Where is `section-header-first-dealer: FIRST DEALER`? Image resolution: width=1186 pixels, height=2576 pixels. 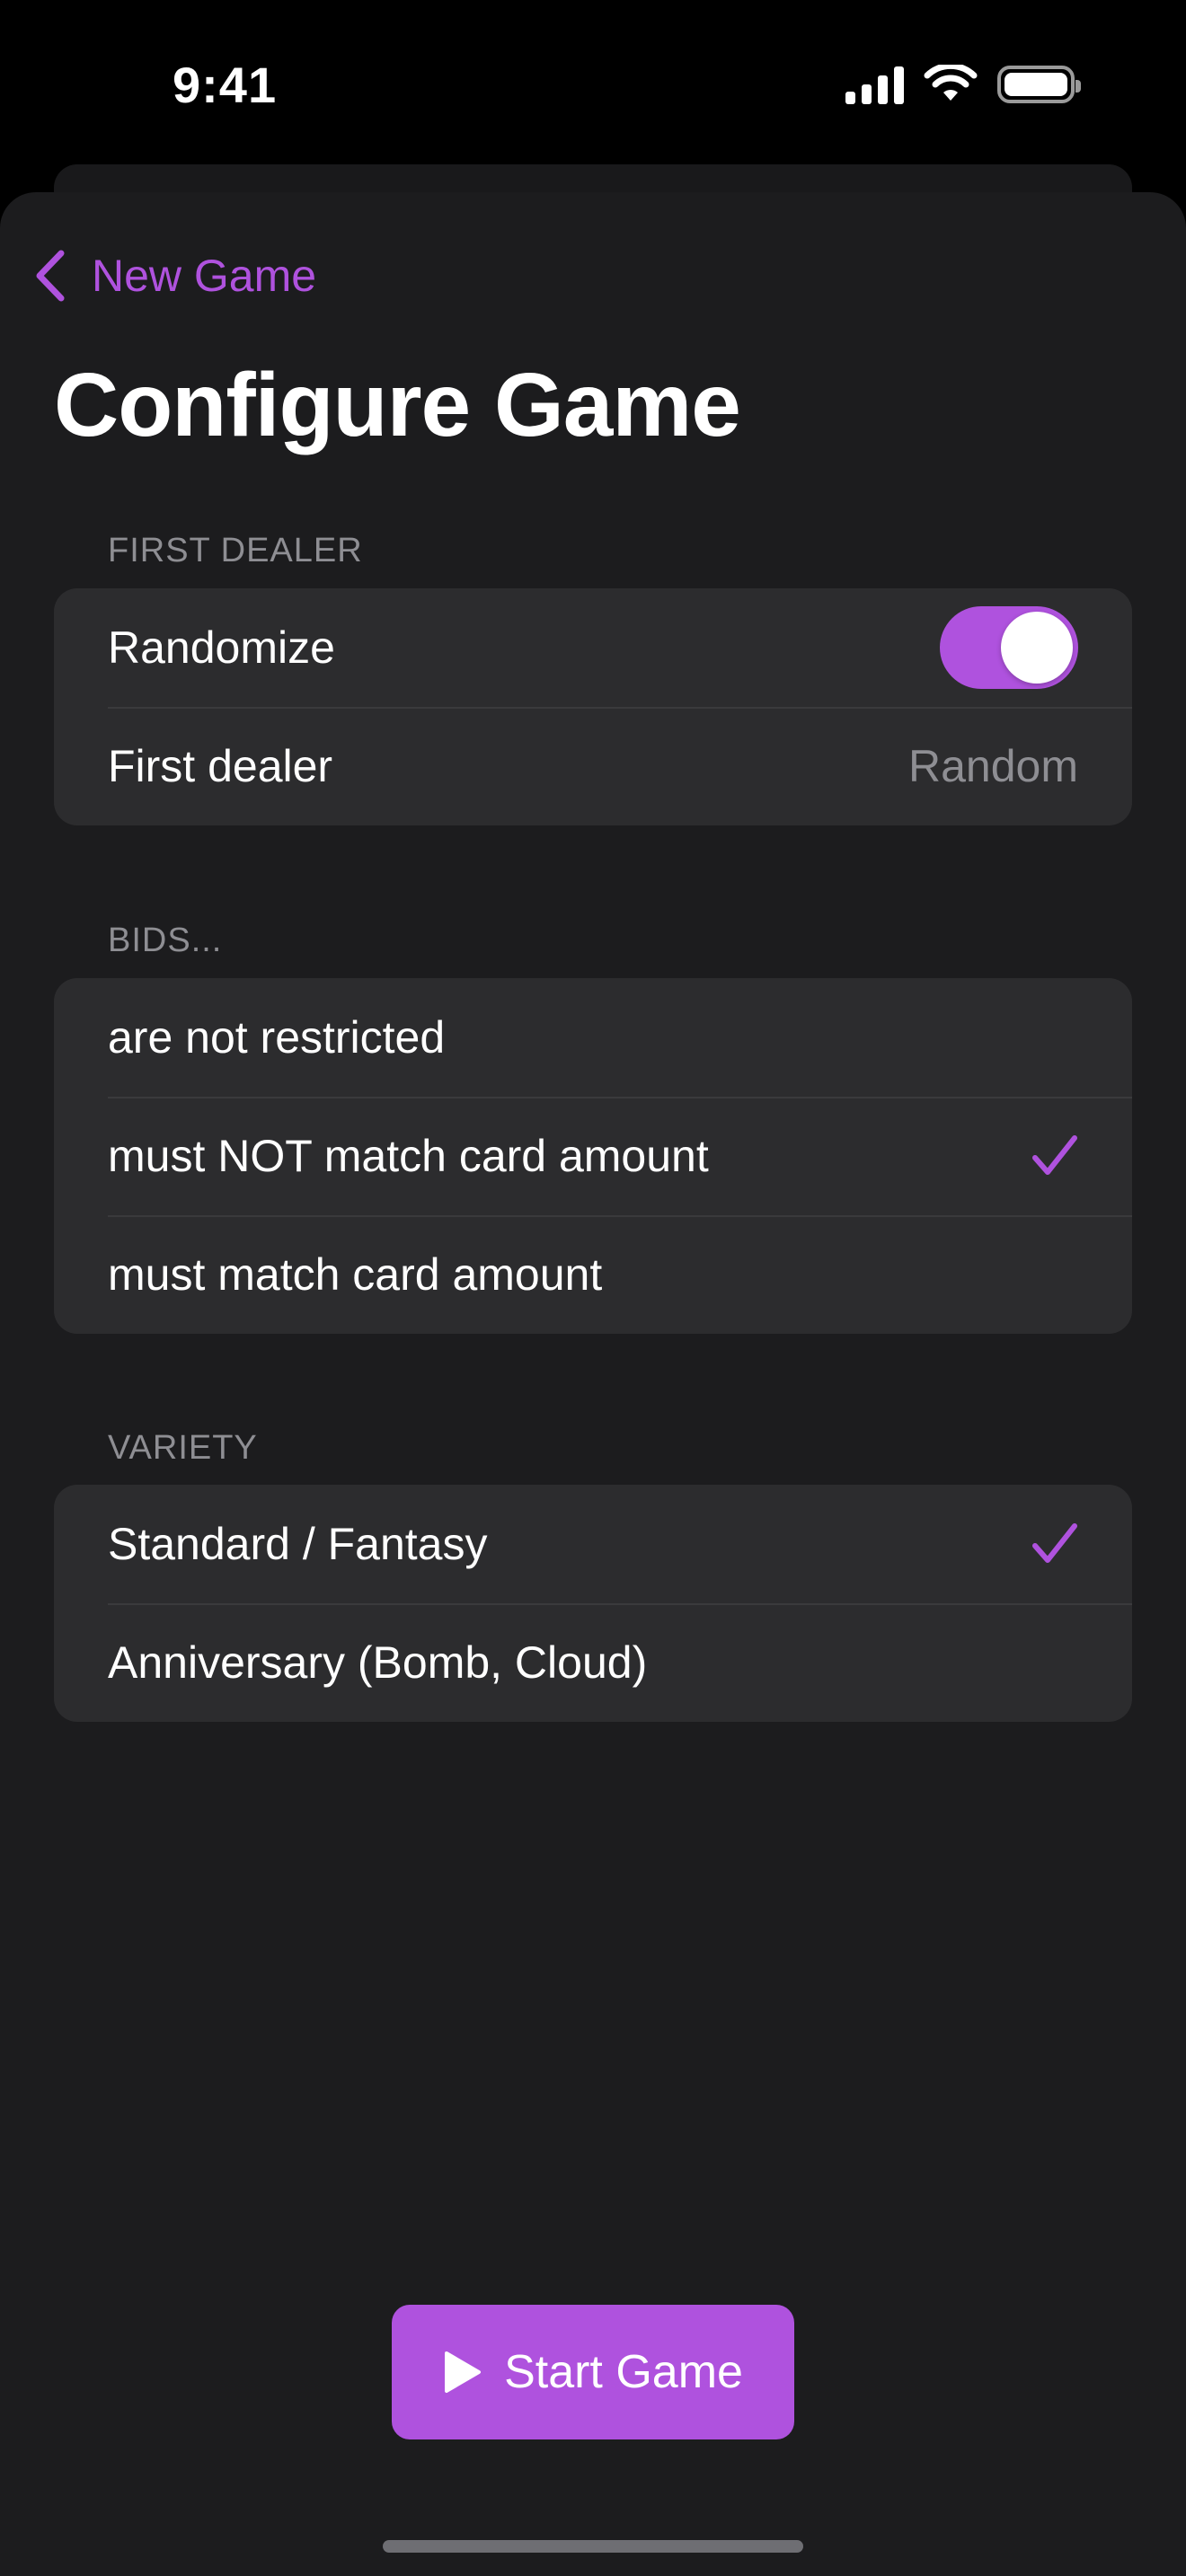
section-header-first-dealer: FIRST DEALER is located at coordinates (235, 550).